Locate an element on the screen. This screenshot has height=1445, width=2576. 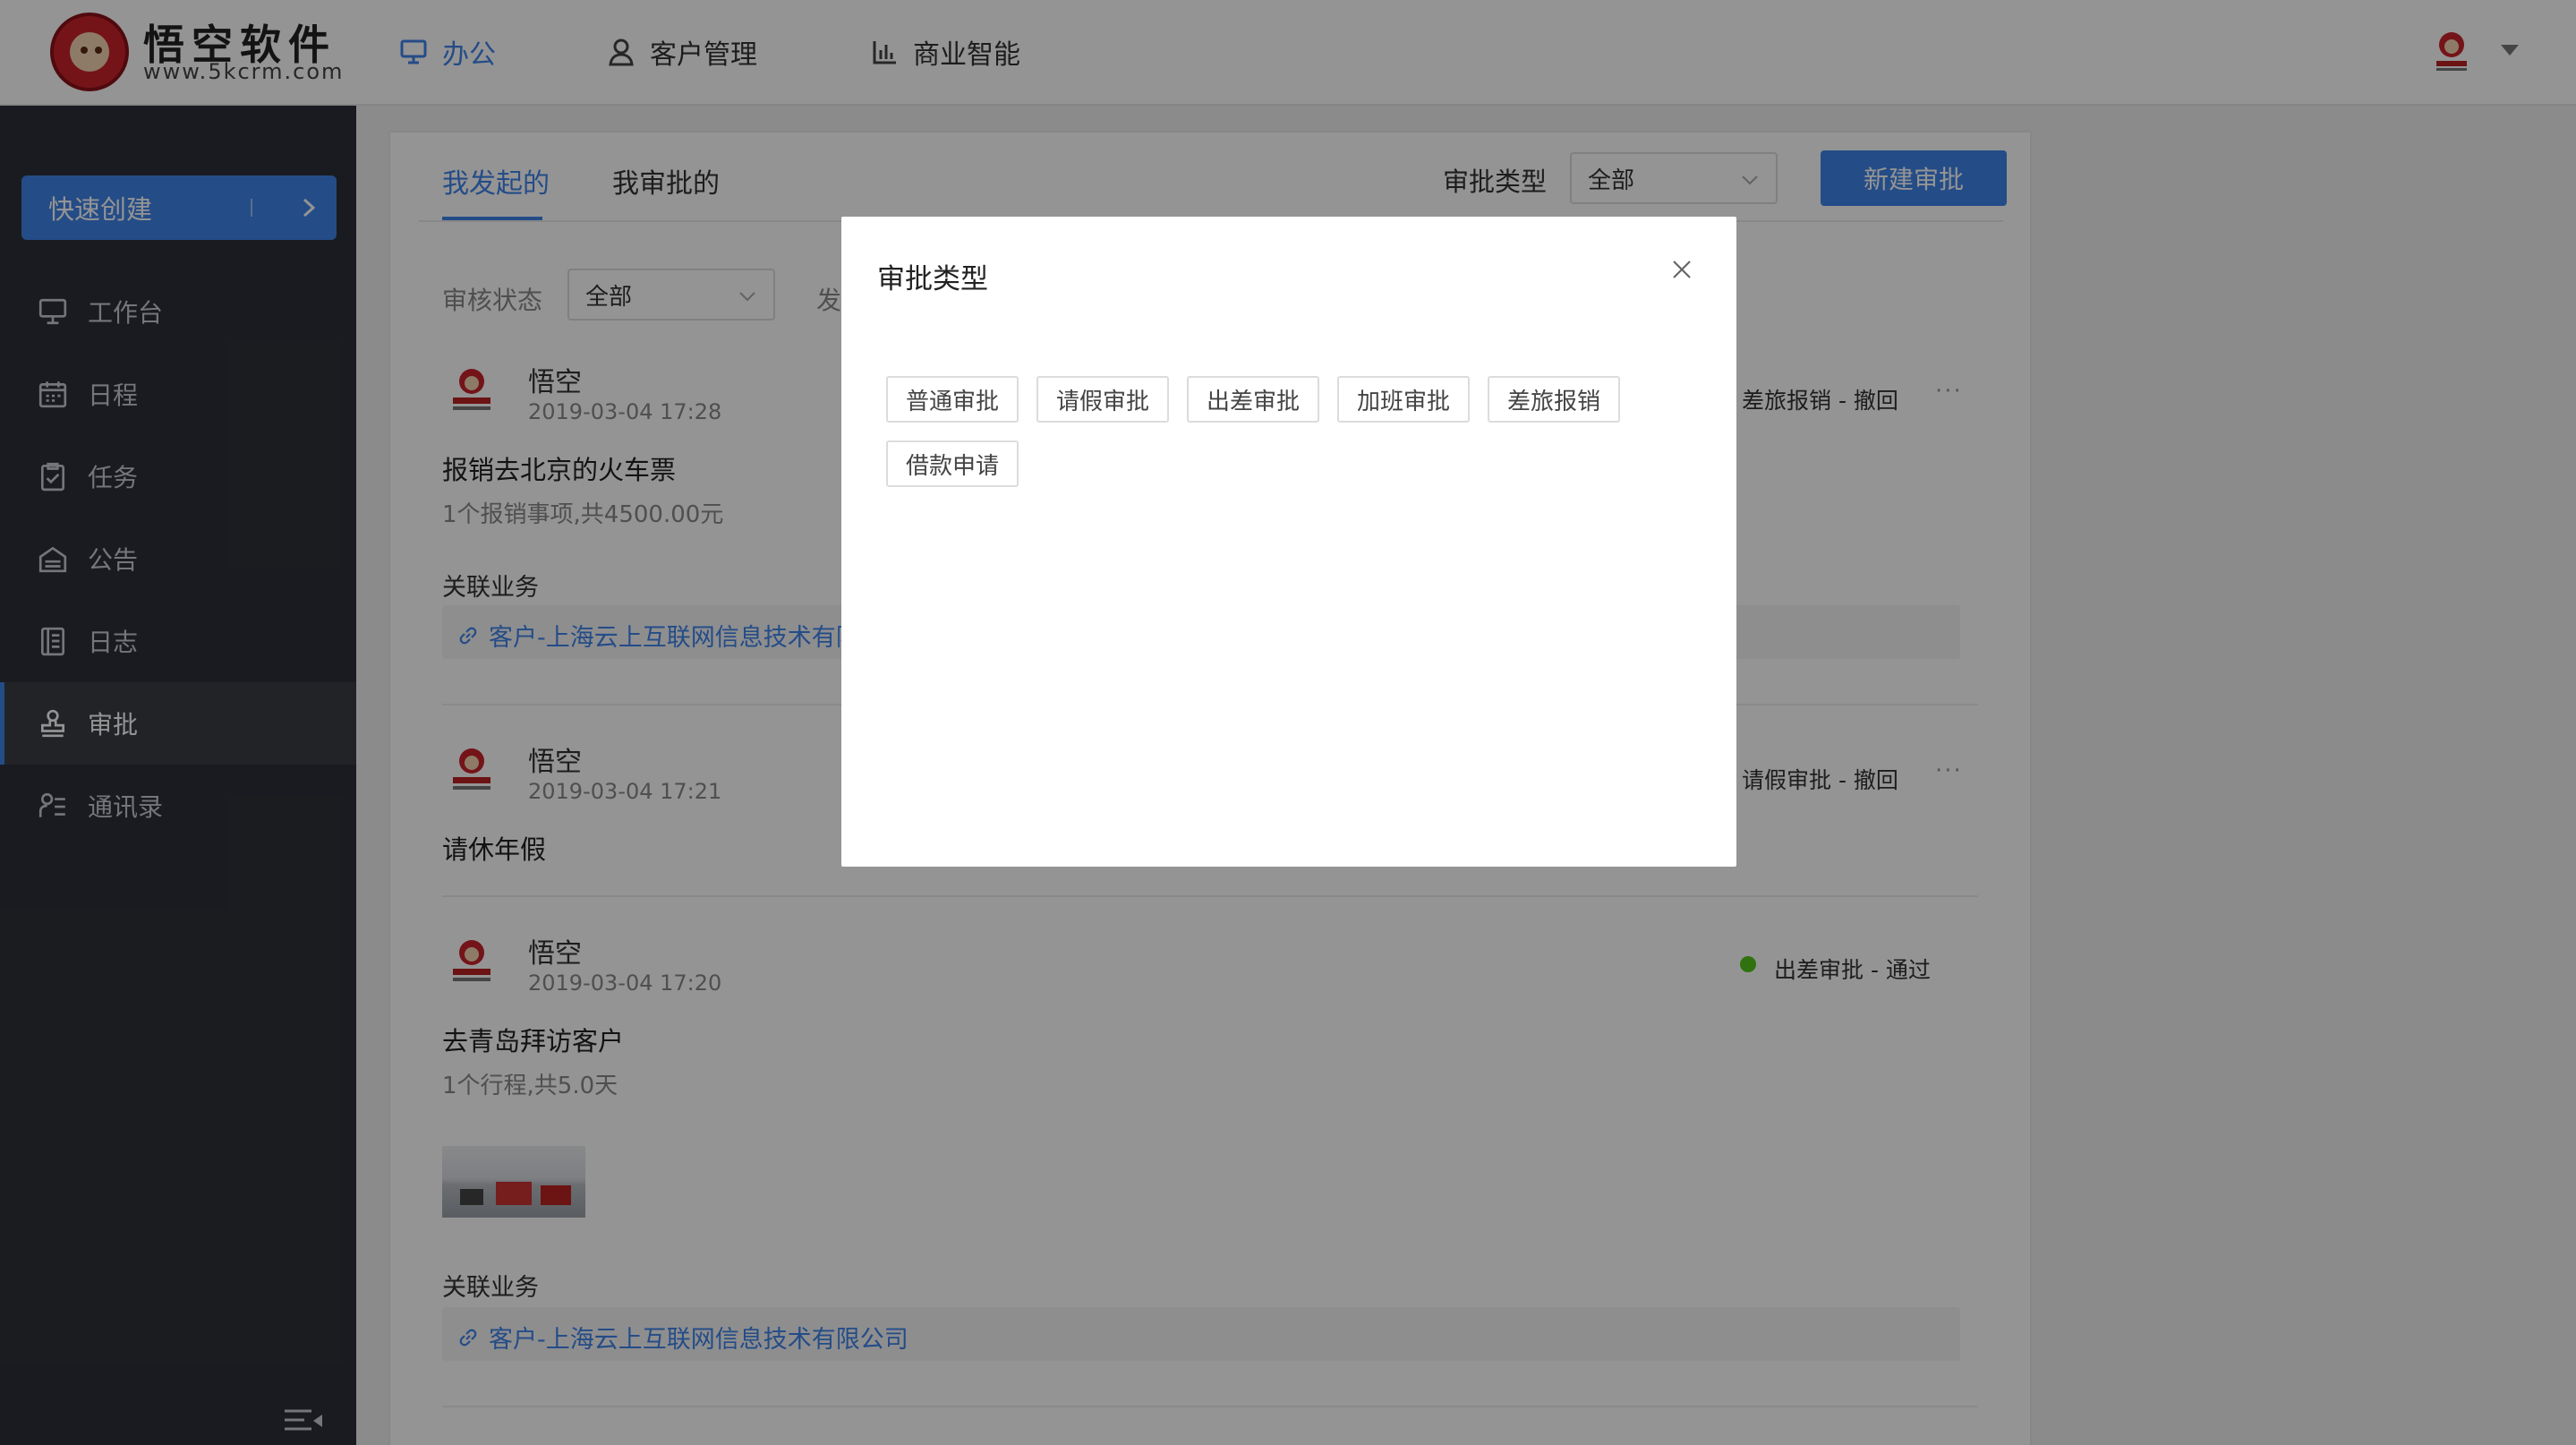
type-button-travel-expense: 差旅报销 is located at coordinates (1554, 399).